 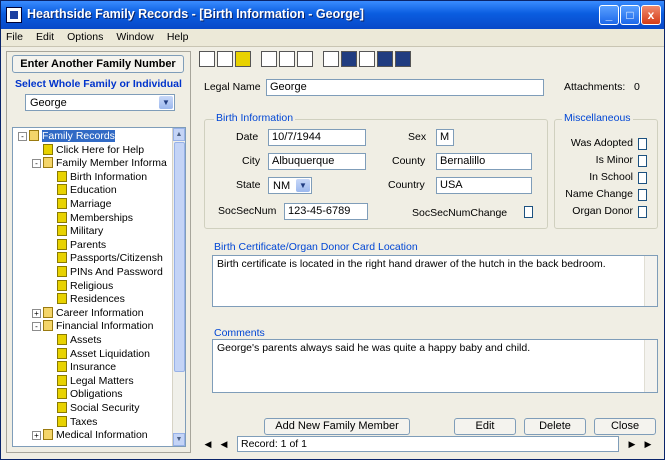 I want to click on location-scrollbar, so click(x=650, y=281).